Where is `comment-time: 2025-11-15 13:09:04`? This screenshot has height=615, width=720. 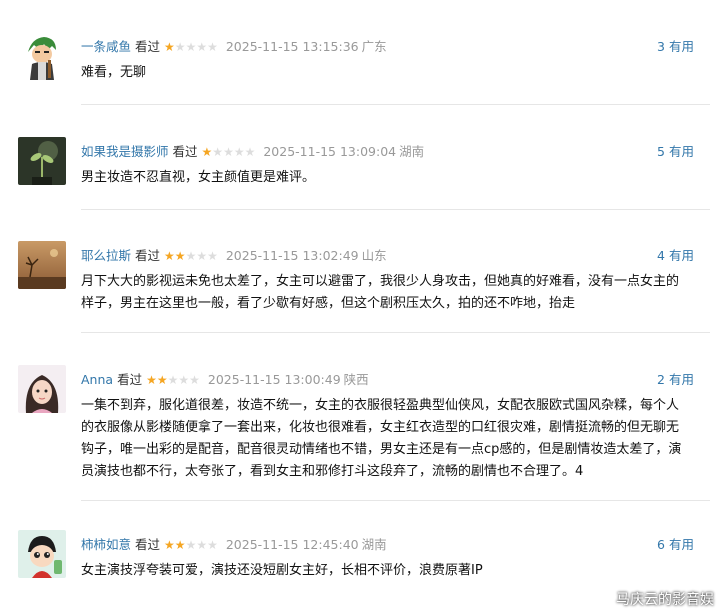
comment-time: 2025-11-15 13:09:04 is located at coordinates (330, 151).